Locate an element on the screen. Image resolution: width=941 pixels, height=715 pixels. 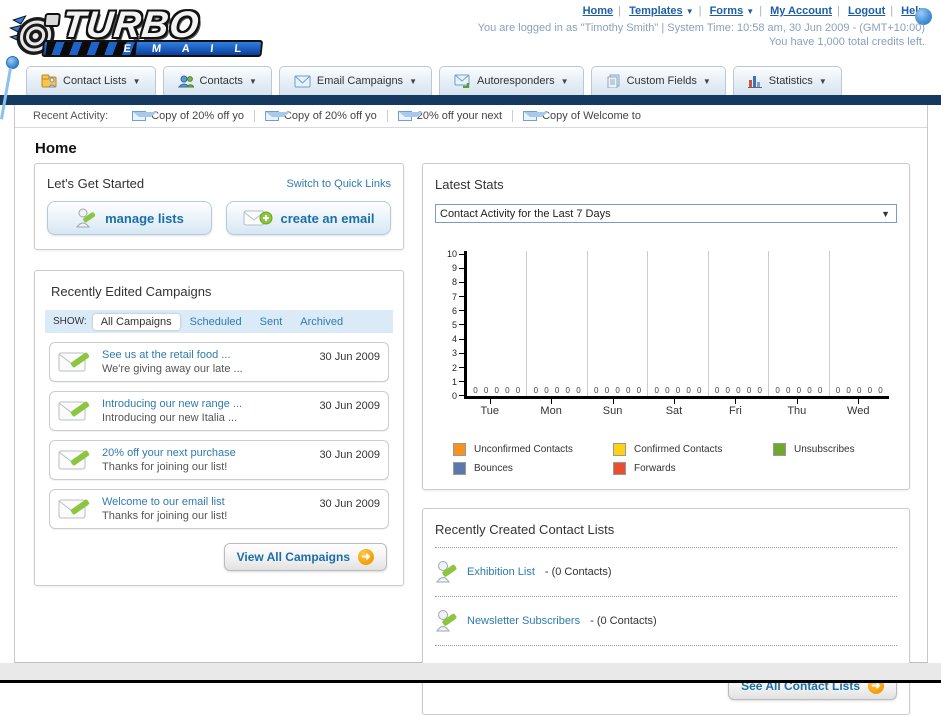
recent-activity-label: Recent Activity: is located at coordinates (71, 116).